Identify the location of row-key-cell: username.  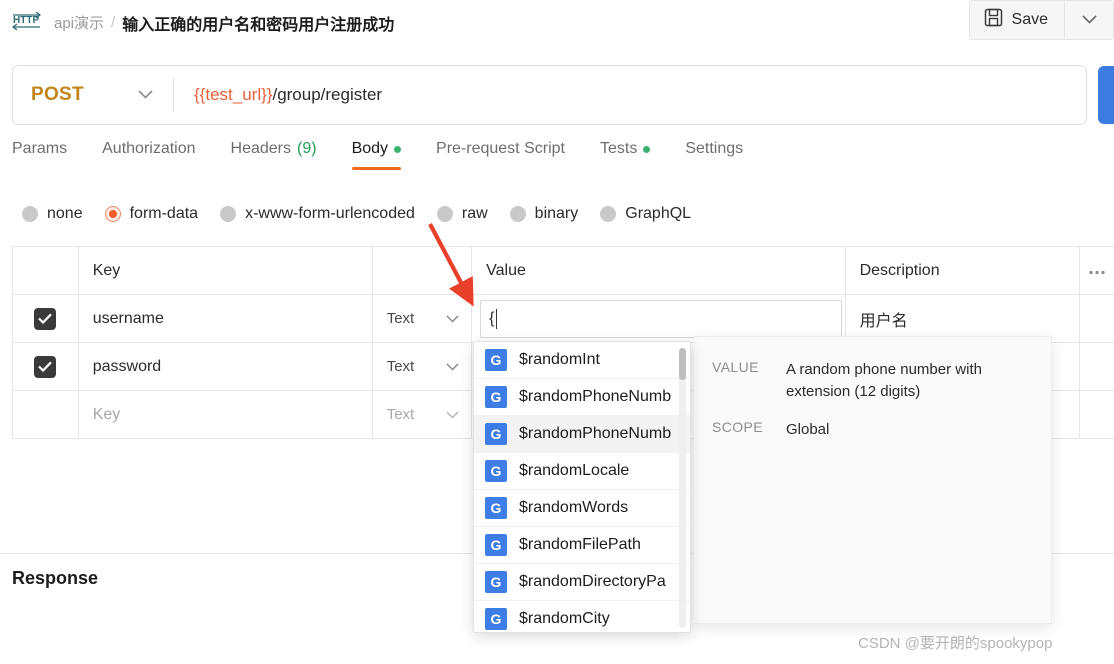
(226, 318).